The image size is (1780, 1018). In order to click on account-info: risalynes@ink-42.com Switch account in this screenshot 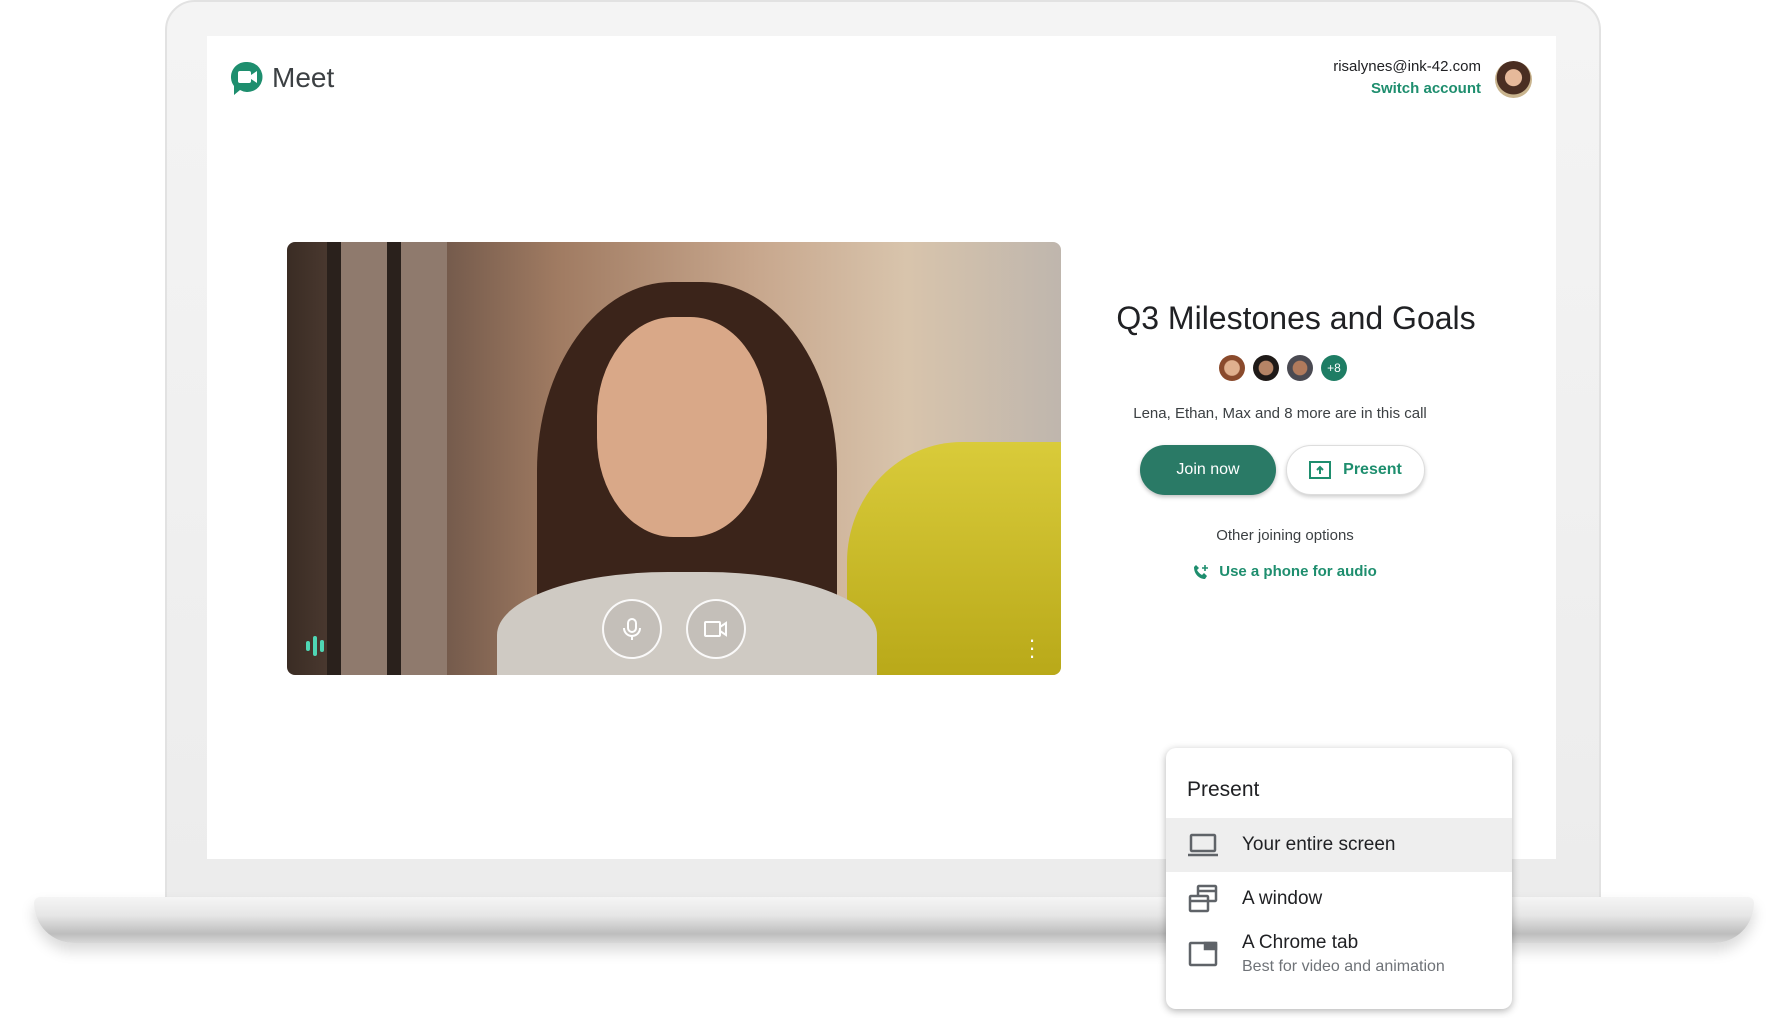, I will do `click(1407, 77)`.